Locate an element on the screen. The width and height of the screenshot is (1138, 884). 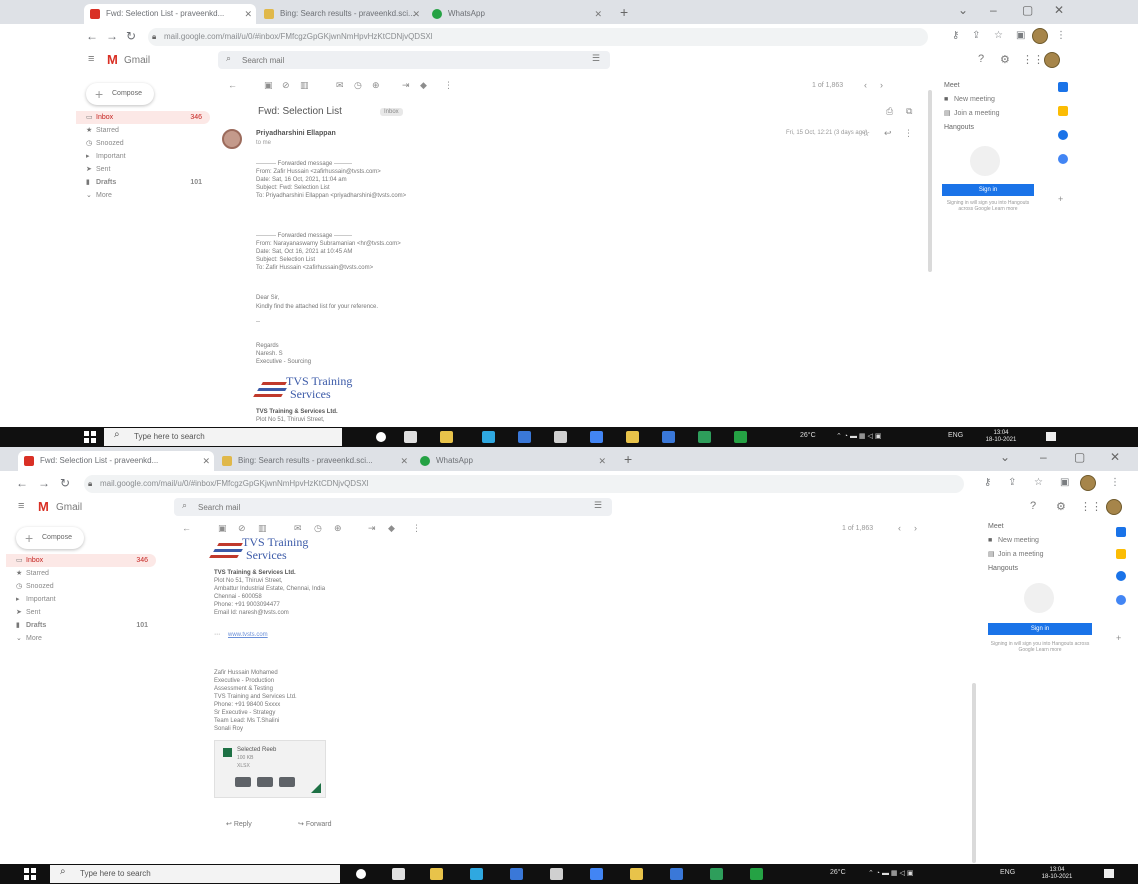
gmail-logo-icon: M is located at coordinates (112, 59).